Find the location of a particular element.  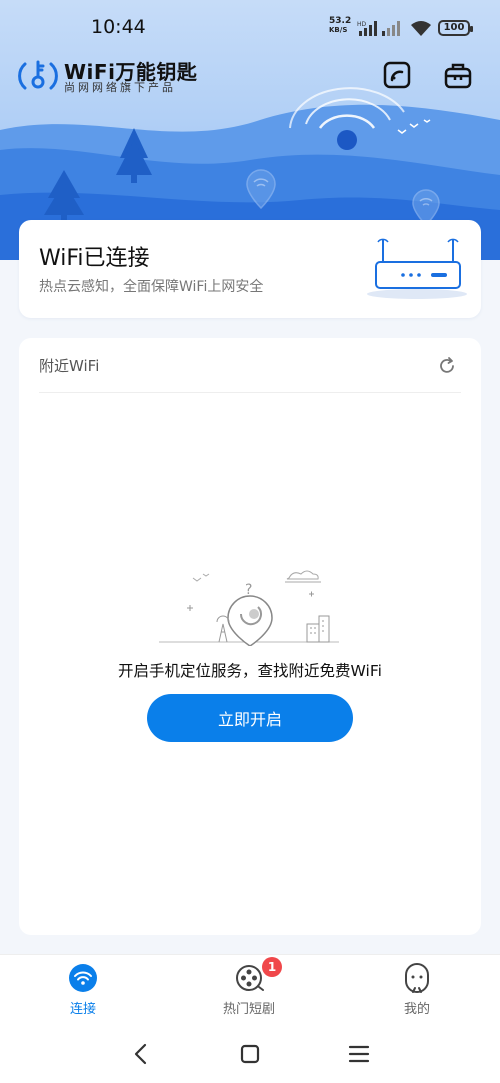

back-icon is located at coordinates (141, 1054).